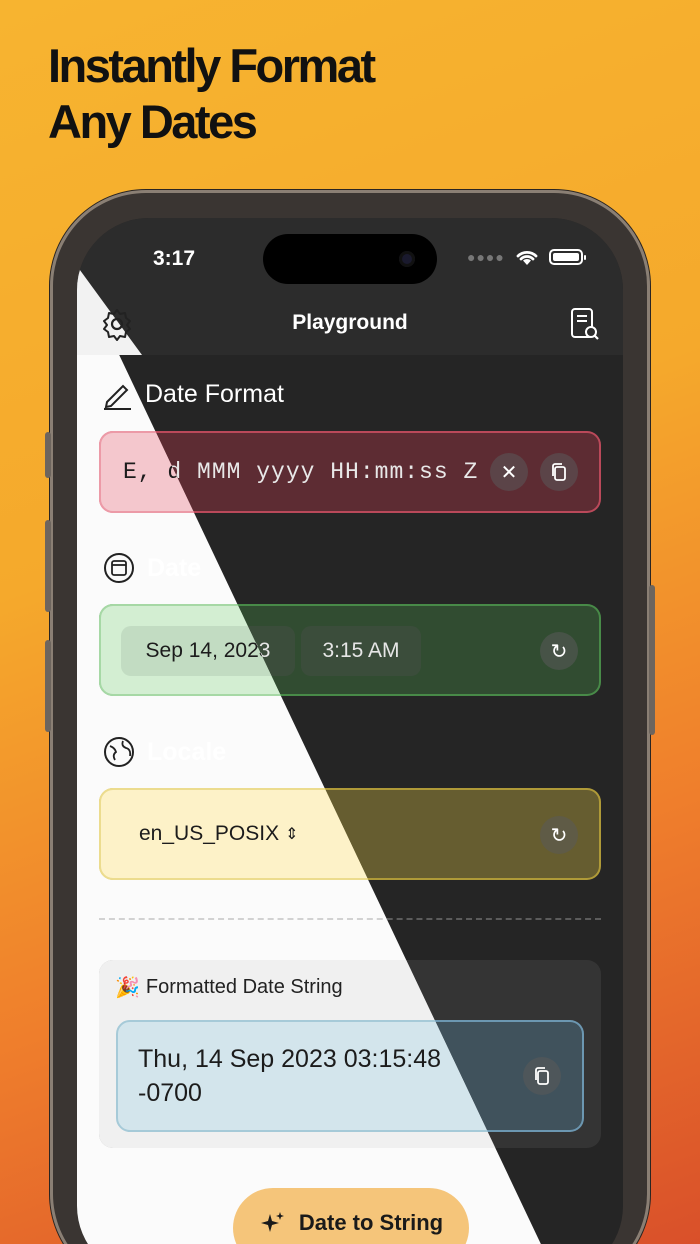 This screenshot has width=700, height=1244. I want to click on headline-line-1: Instantly Format, so click(212, 65).